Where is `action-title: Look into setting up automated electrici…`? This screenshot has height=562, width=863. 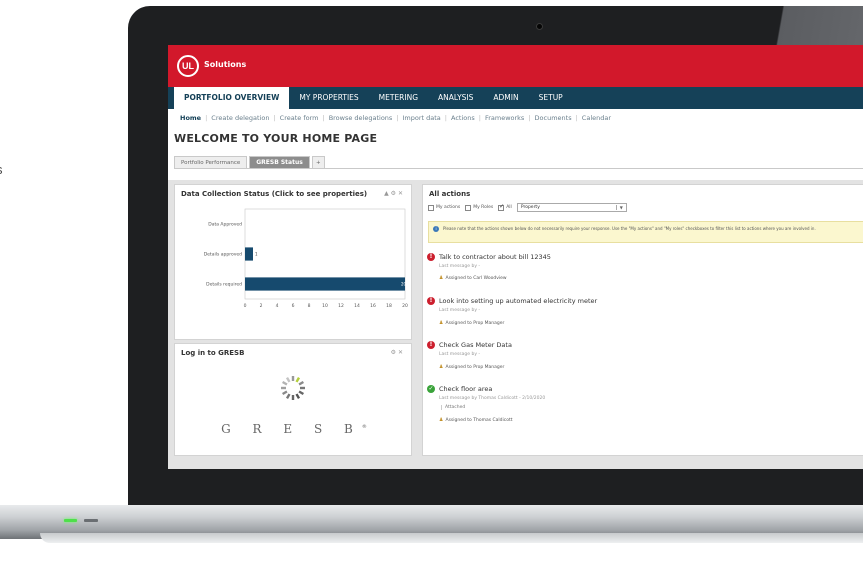 action-title: Look into setting up automated electrici… is located at coordinates (518, 301).